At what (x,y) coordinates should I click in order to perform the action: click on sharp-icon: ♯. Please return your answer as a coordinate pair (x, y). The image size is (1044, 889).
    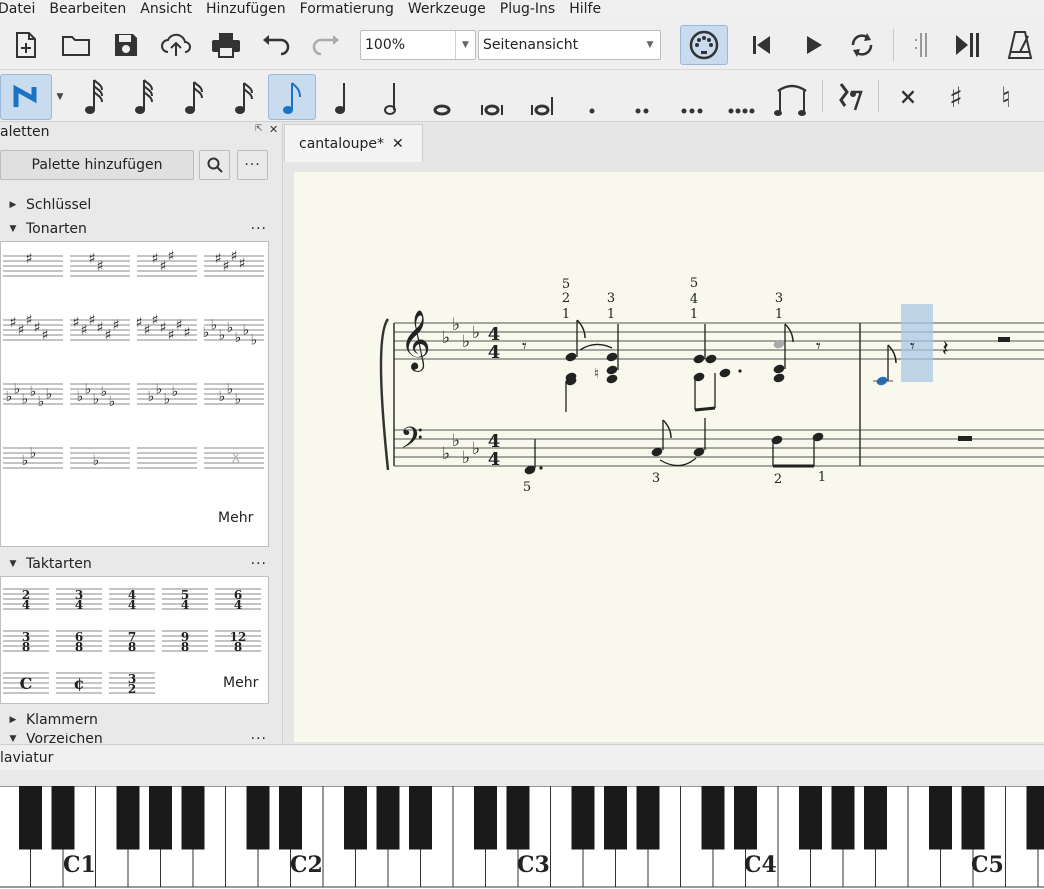
    Looking at the image, I should click on (956, 97).